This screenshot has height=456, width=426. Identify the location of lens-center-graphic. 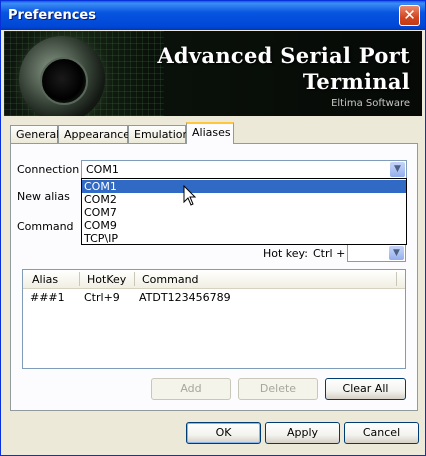
(64, 81).